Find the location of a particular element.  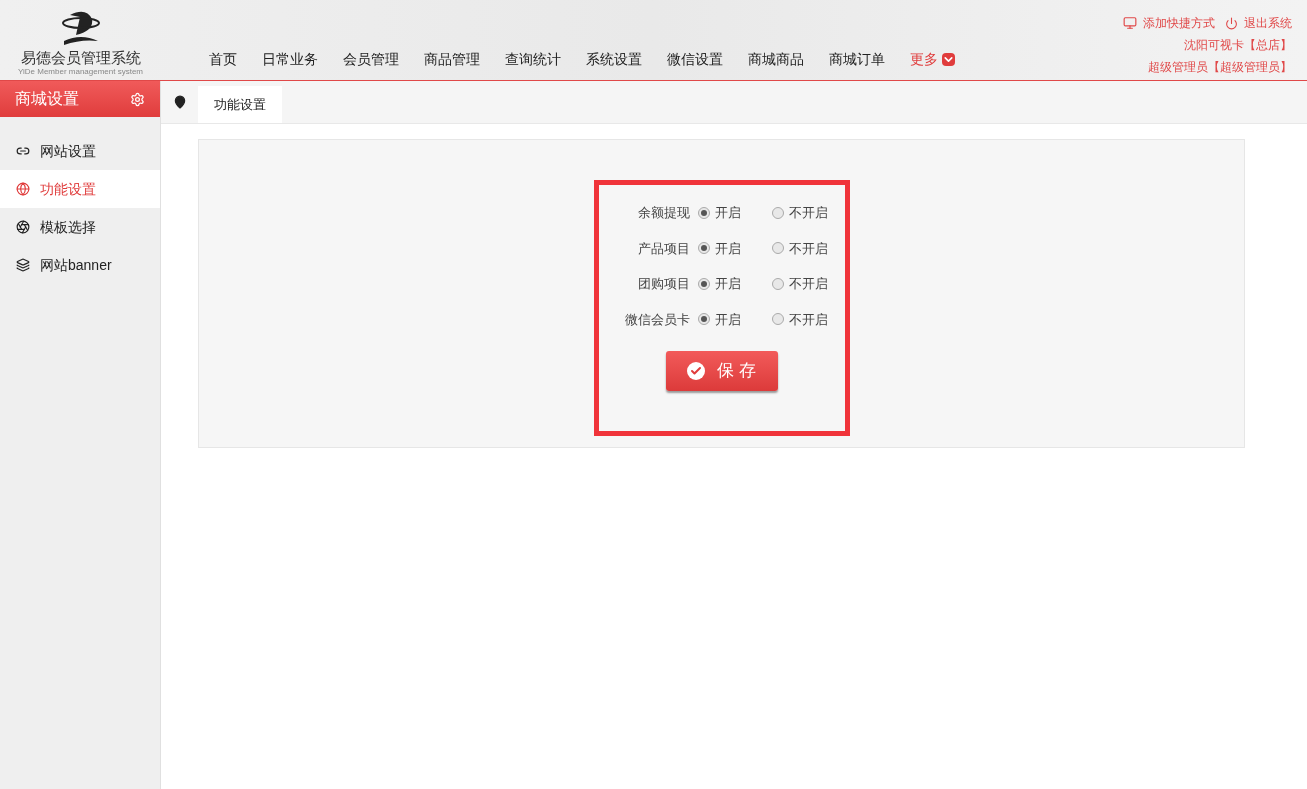

logo-subtitle: YiDe Member management system is located at coordinates (80, 72).